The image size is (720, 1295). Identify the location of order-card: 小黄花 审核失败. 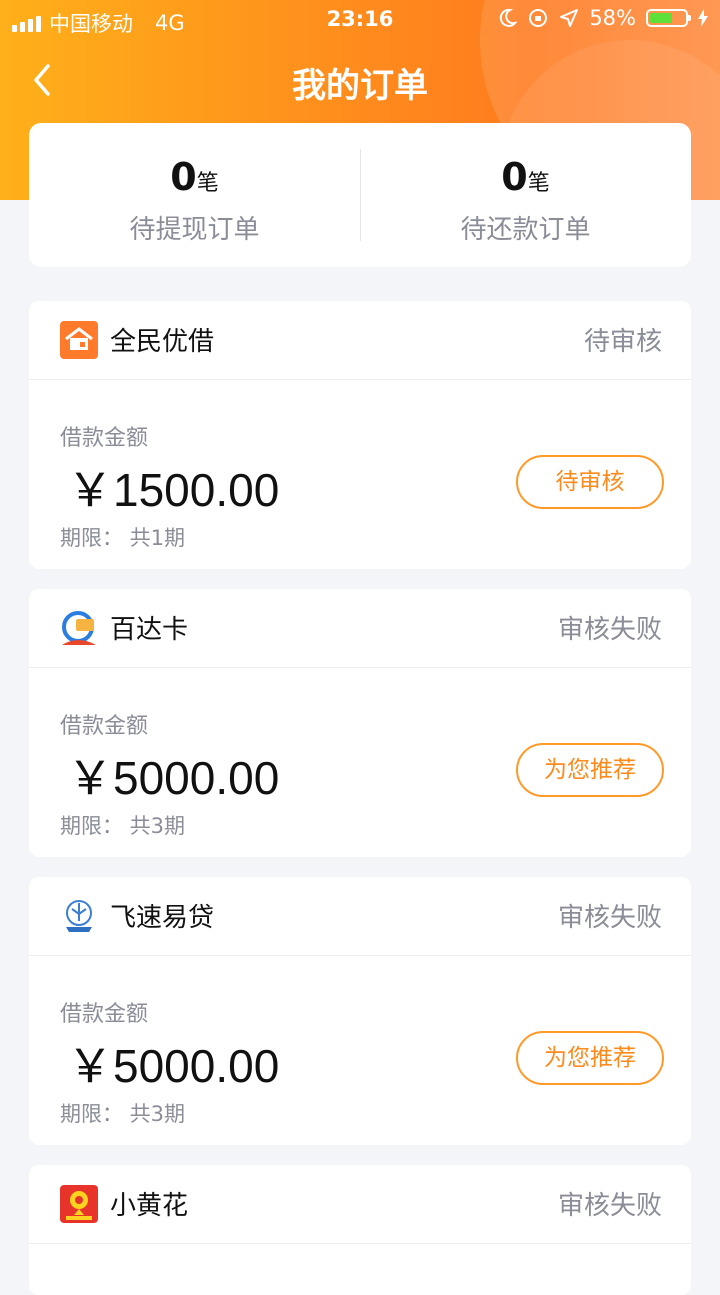
(360, 1230).